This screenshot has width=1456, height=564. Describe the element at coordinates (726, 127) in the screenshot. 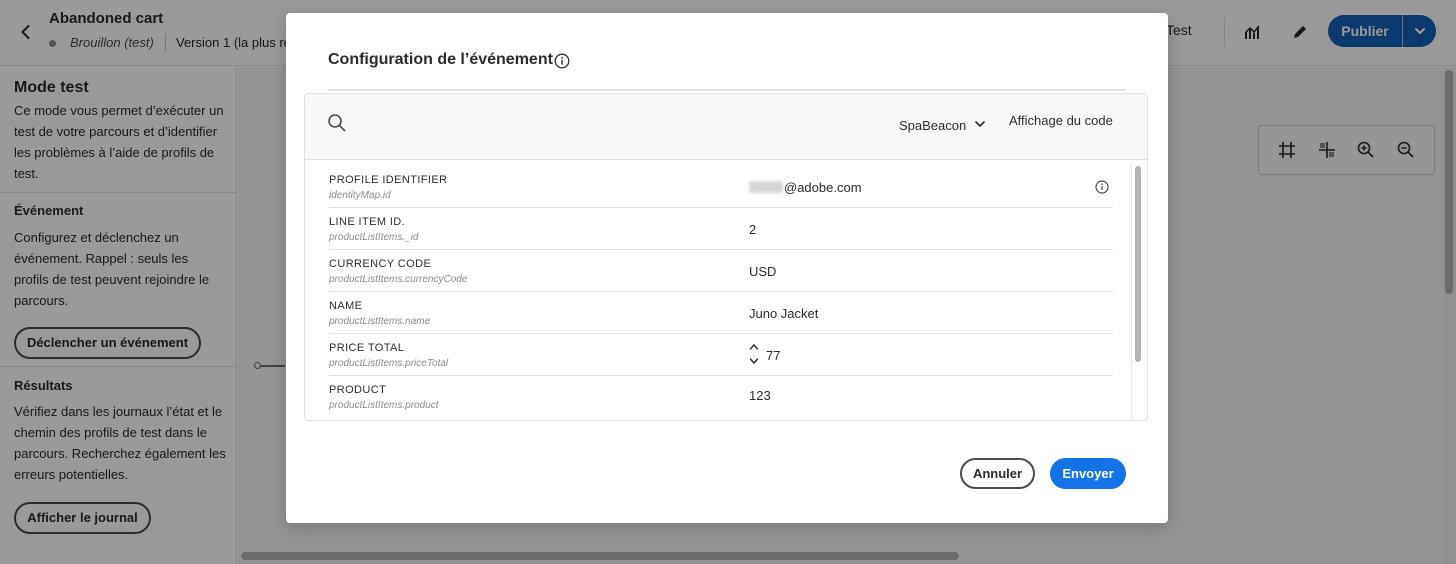

I see `fields-toolbar: SpaBeacon Affichage du code` at that location.